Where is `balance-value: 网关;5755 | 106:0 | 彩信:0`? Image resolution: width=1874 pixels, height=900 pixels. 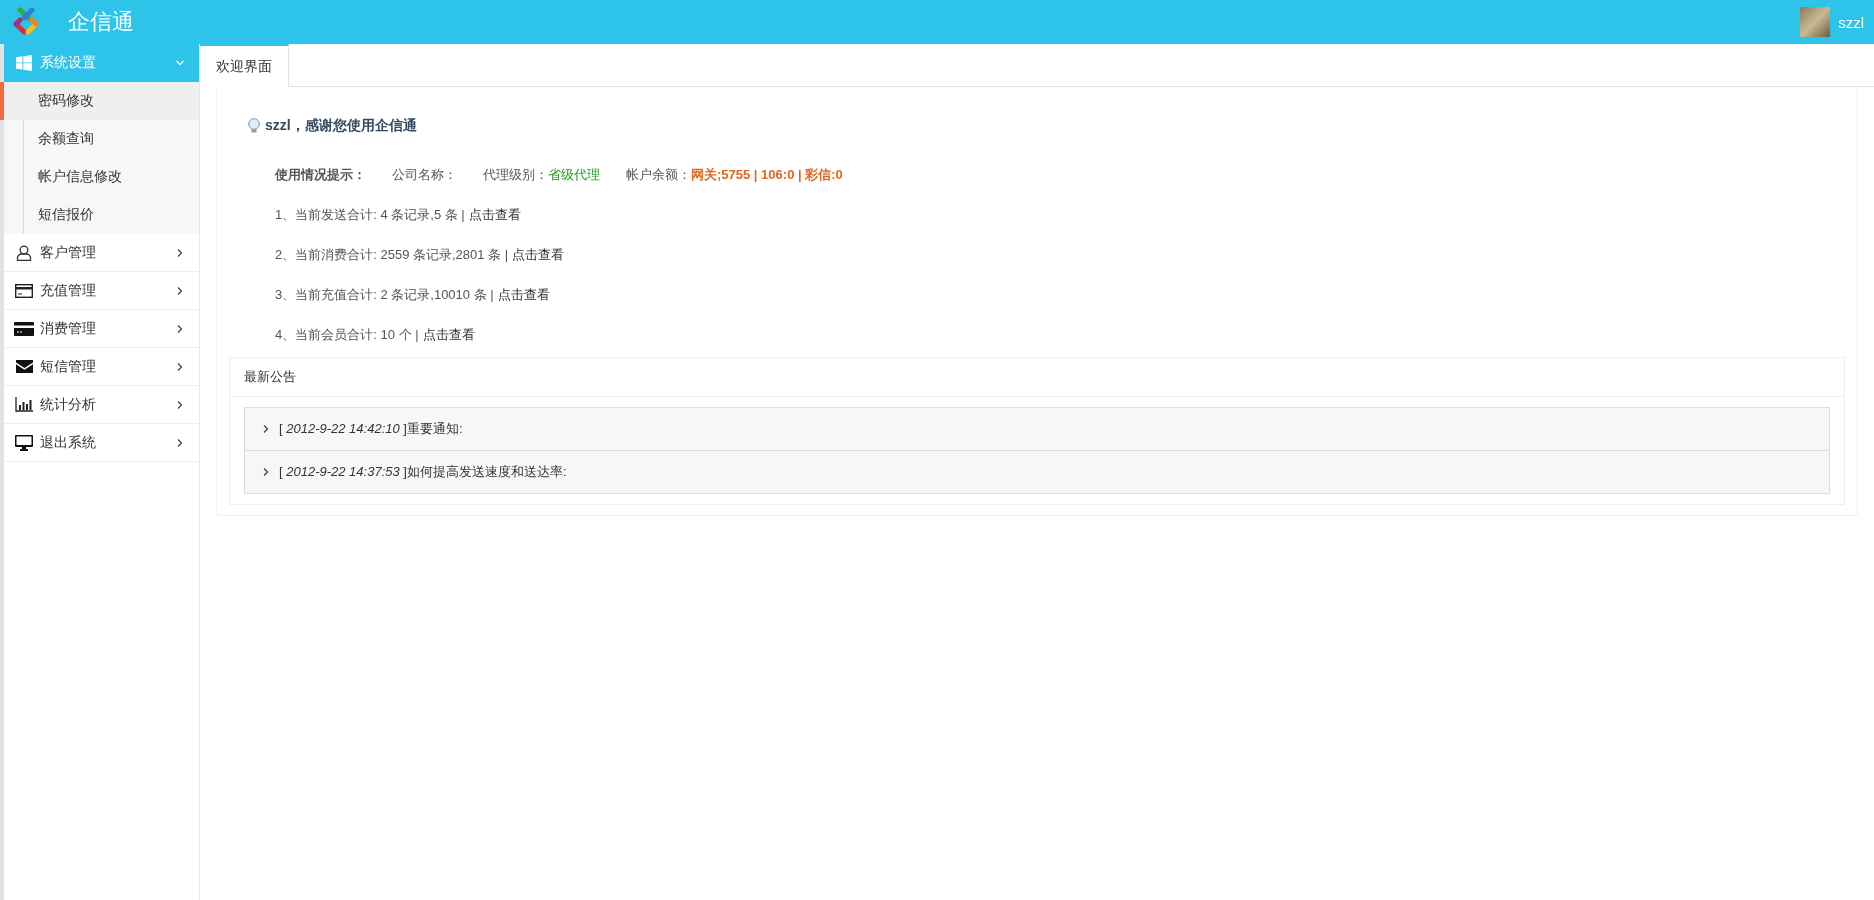
balance-value: 网关;5755 | 106:0 | 彩信:0 is located at coordinates (767, 175).